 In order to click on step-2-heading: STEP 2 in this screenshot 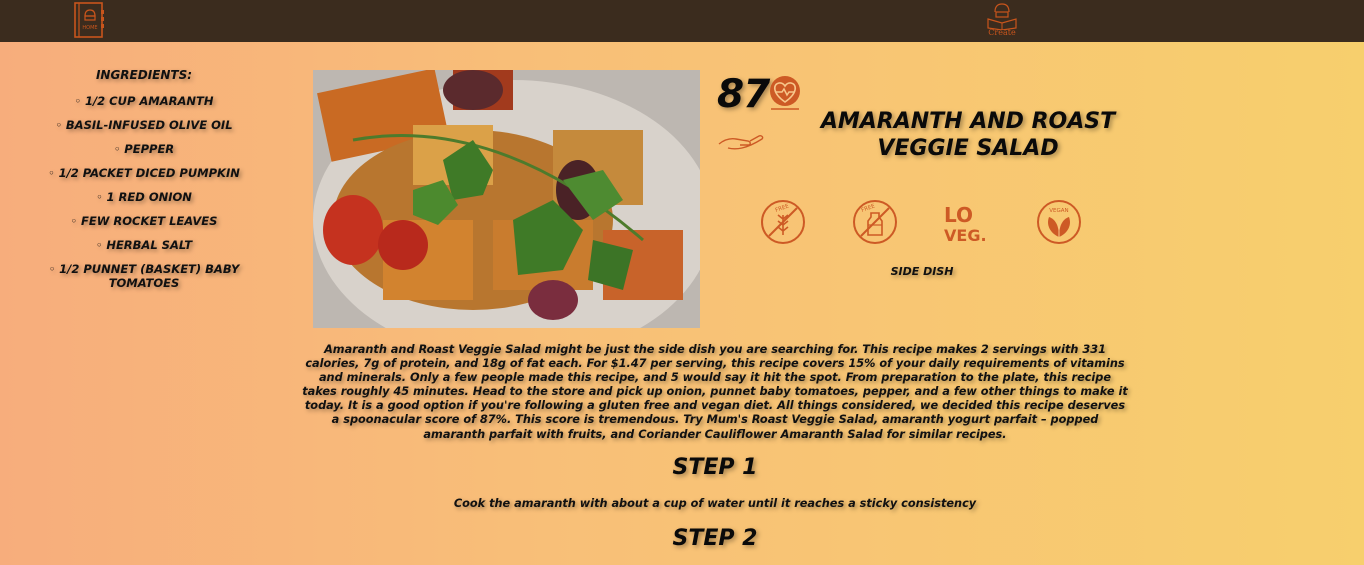, I will do `click(715, 538)`.